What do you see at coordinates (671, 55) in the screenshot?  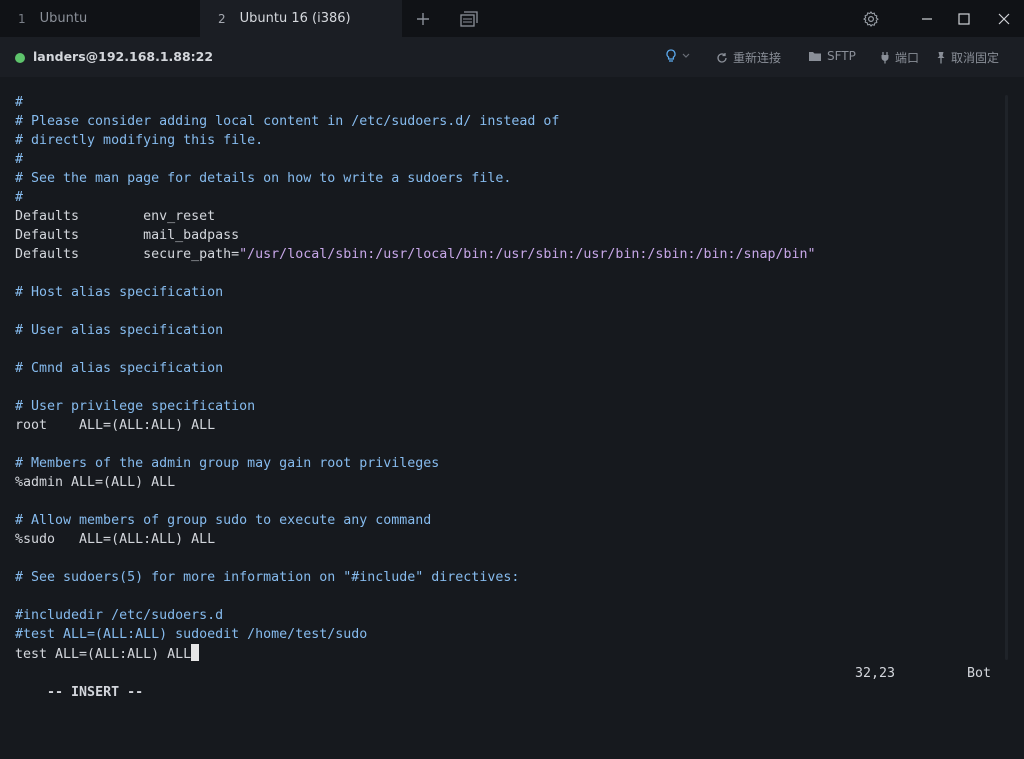 I see `lightbulb-icon` at bounding box center [671, 55].